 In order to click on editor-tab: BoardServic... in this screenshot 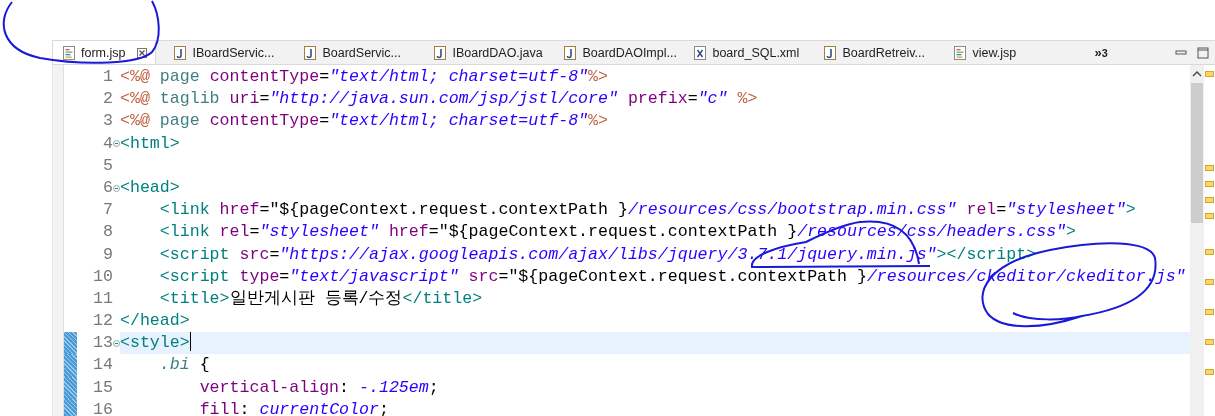, I will do `click(359, 52)`.